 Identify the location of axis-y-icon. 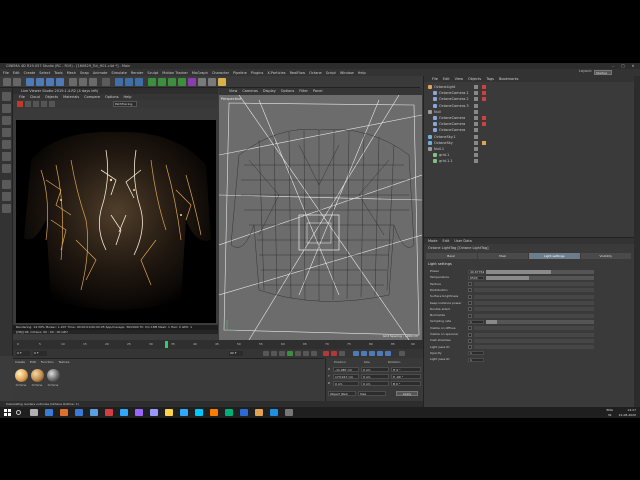
(83, 82).